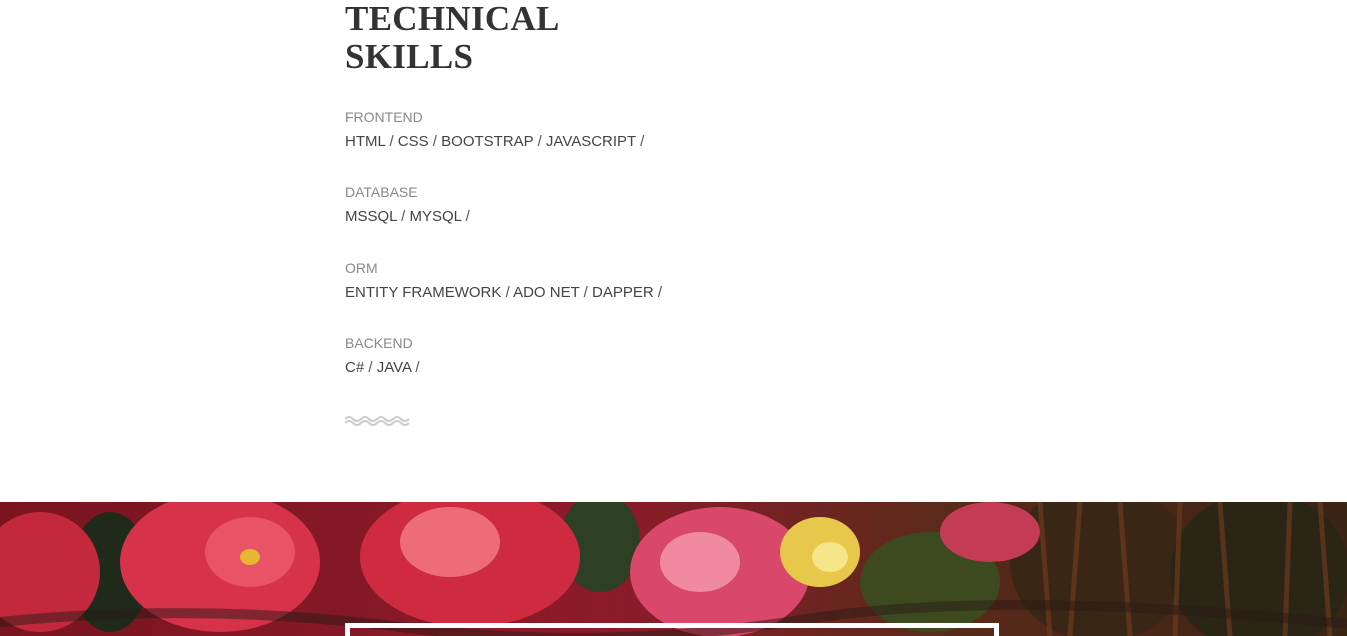 Image resolution: width=1347 pixels, height=636 pixels. Describe the element at coordinates (429, 292) in the screenshot. I see `skill-item: ENTITY FRAMEWORK` at that location.